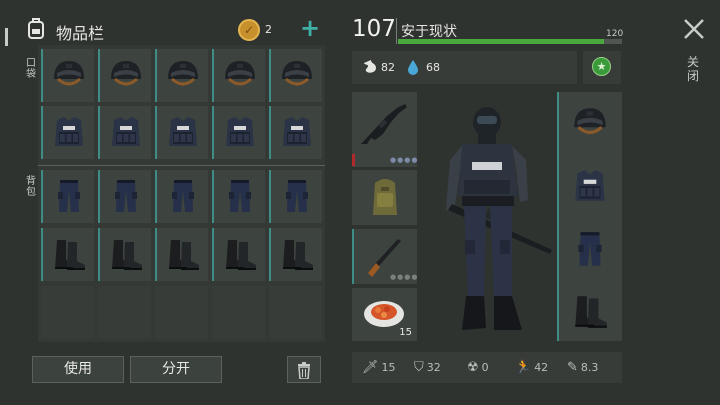 The width and height of the screenshot is (720, 405). I want to click on character-model, so click(494, 222).